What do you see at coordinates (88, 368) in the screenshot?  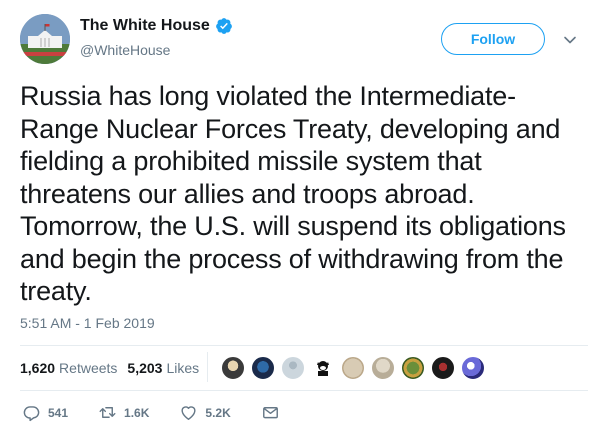 I see `retweets-label: Retweets` at bounding box center [88, 368].